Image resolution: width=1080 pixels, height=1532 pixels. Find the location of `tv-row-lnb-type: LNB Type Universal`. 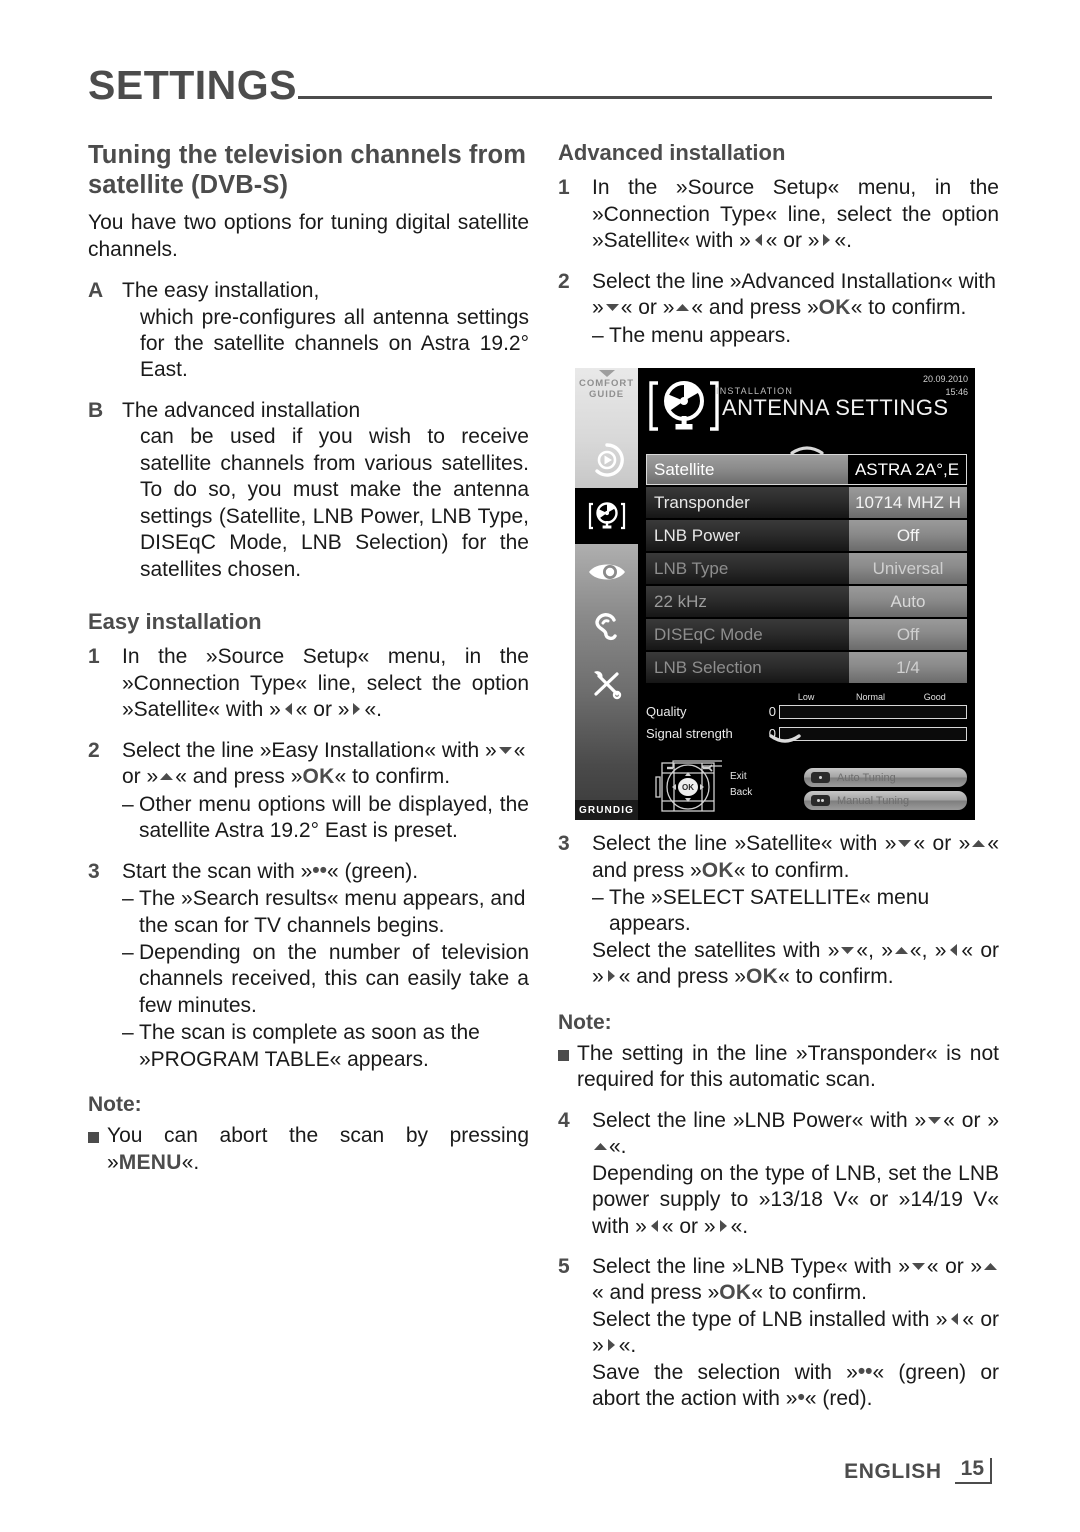

tv-row-lnb-type: LNB Type Universal is located at coordinates (806, 568).